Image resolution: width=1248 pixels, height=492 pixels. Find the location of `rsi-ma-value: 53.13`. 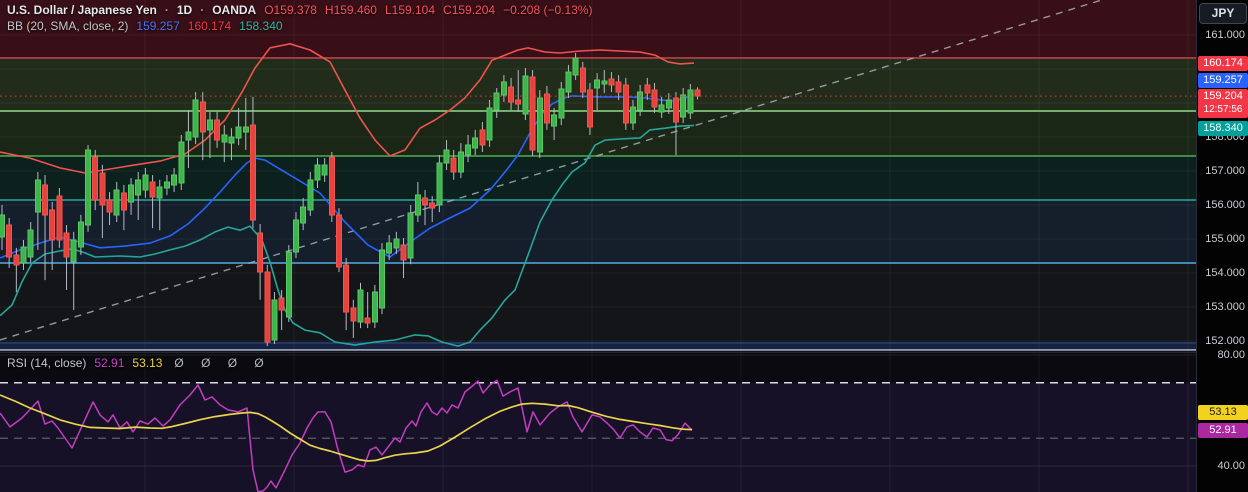

rsi-ma-value: 53.13 is located at coordinates (147, 363).